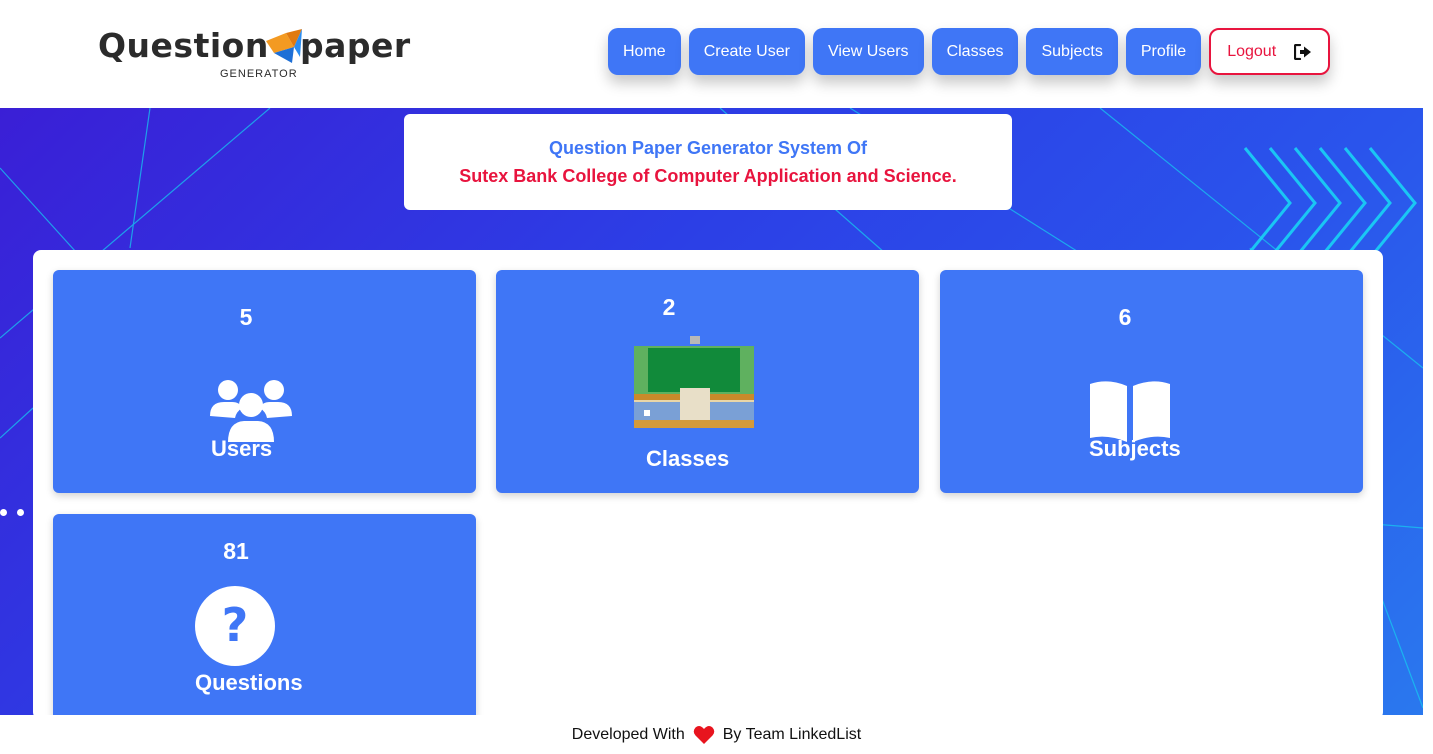 This screenshot has height=754, width=1433. I want to click on classroom-icon, so click(694, 382).